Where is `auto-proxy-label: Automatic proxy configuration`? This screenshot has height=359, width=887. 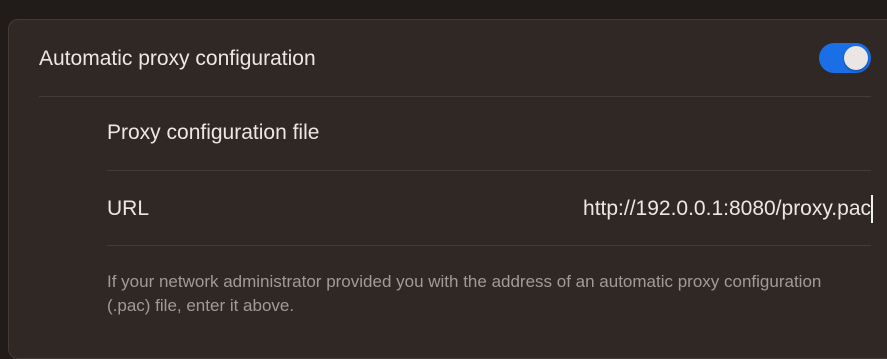 auto-proxy-label: Automatic proxy configuration is located at coordinates (177, 58).